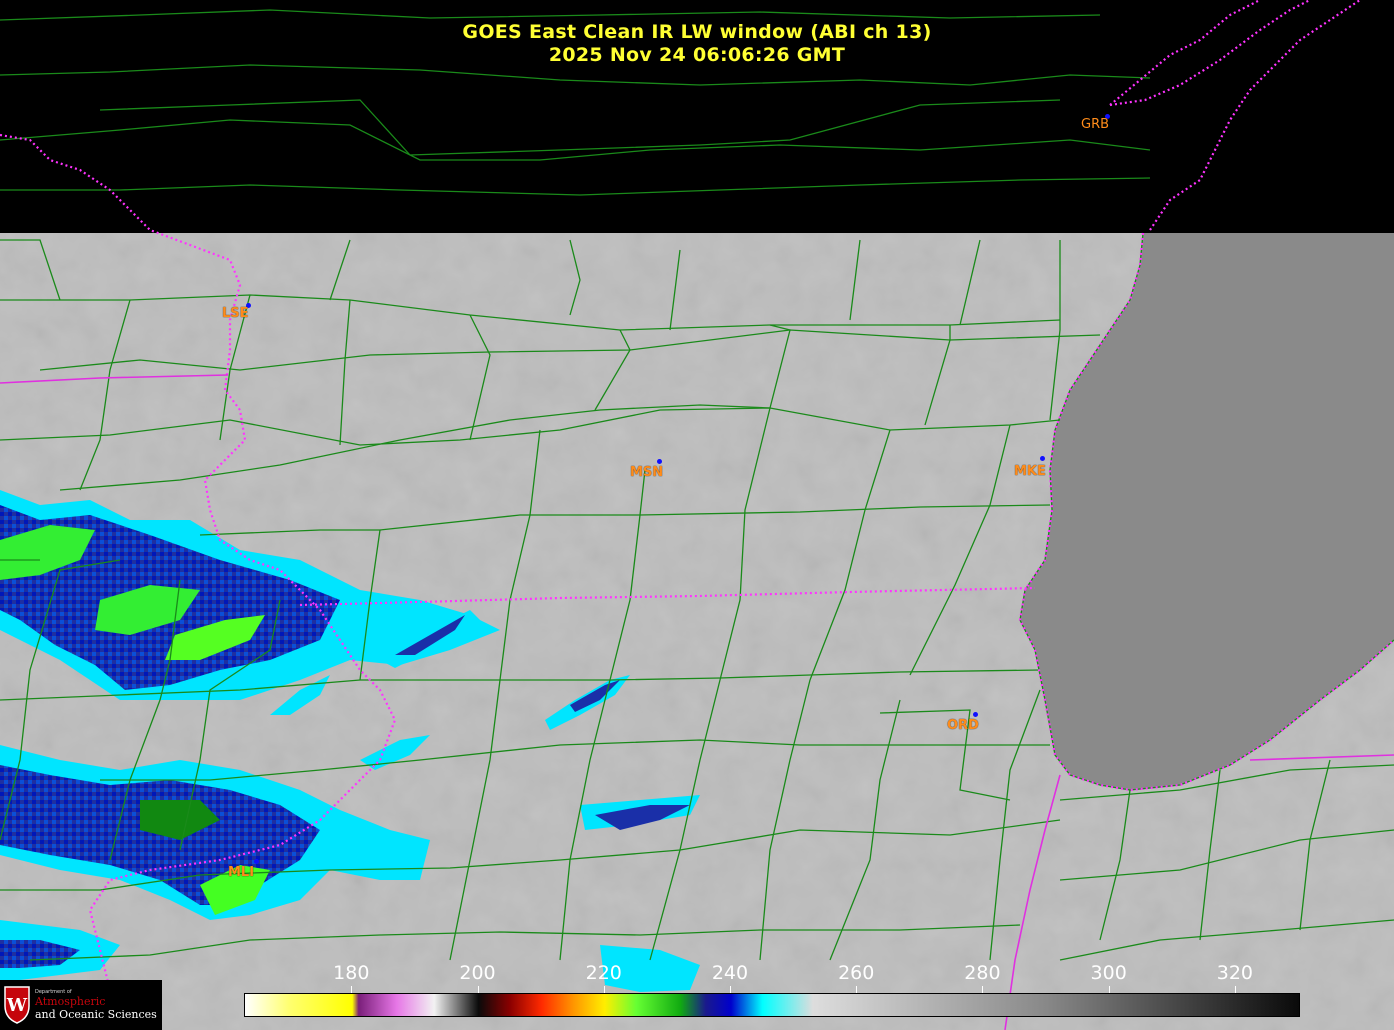  I want to click on svg-text: W, so click(17, 1005).